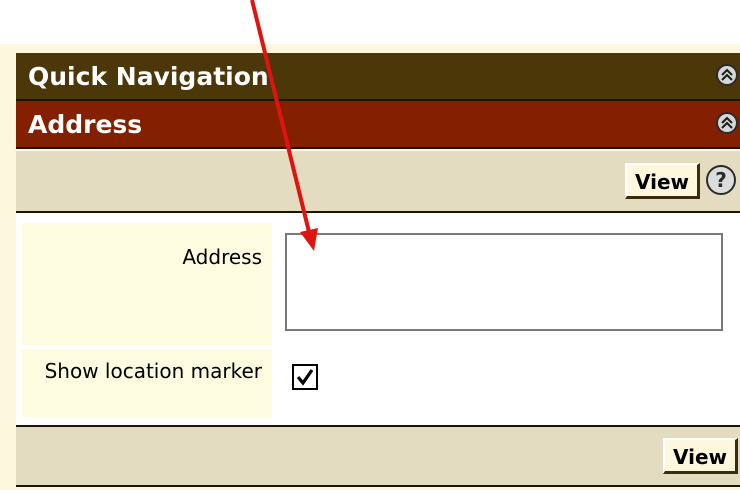 This screenshot has height=490, width=740. Describe the element at coordinates (700, 456) in the screenshot. I see `view-button-bottom: View` at that location.